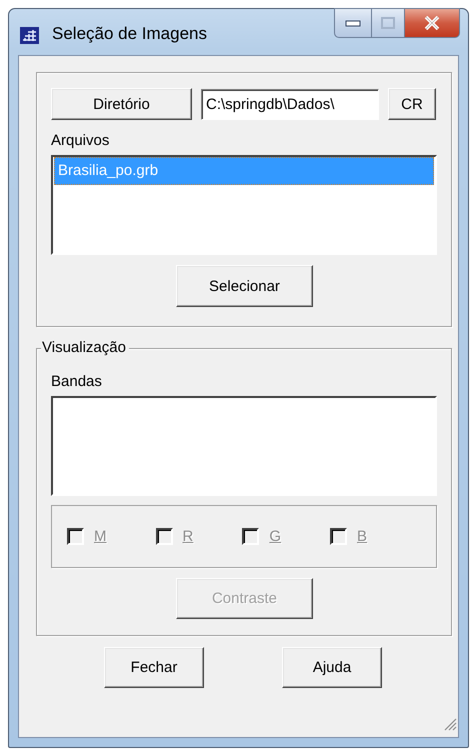 The image size is (476, 751). I want to click on maximize-button, so click(388, 23).